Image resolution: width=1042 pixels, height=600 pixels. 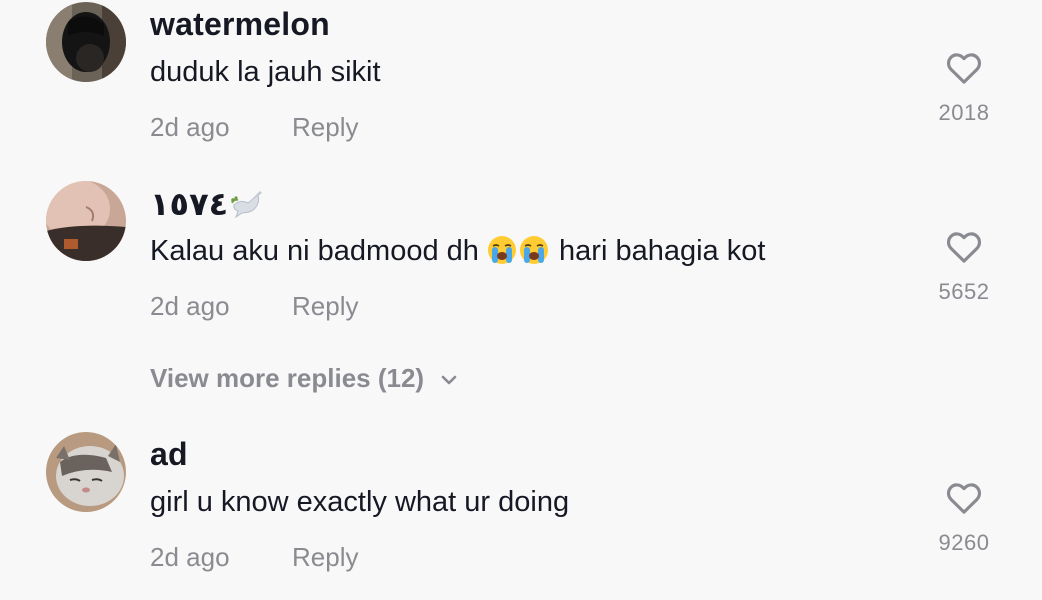 What do you see at coordinates (208, 204) in the screenshot?
I see `comment-username: ١٥٧٤` at bounding box center [208, 204].